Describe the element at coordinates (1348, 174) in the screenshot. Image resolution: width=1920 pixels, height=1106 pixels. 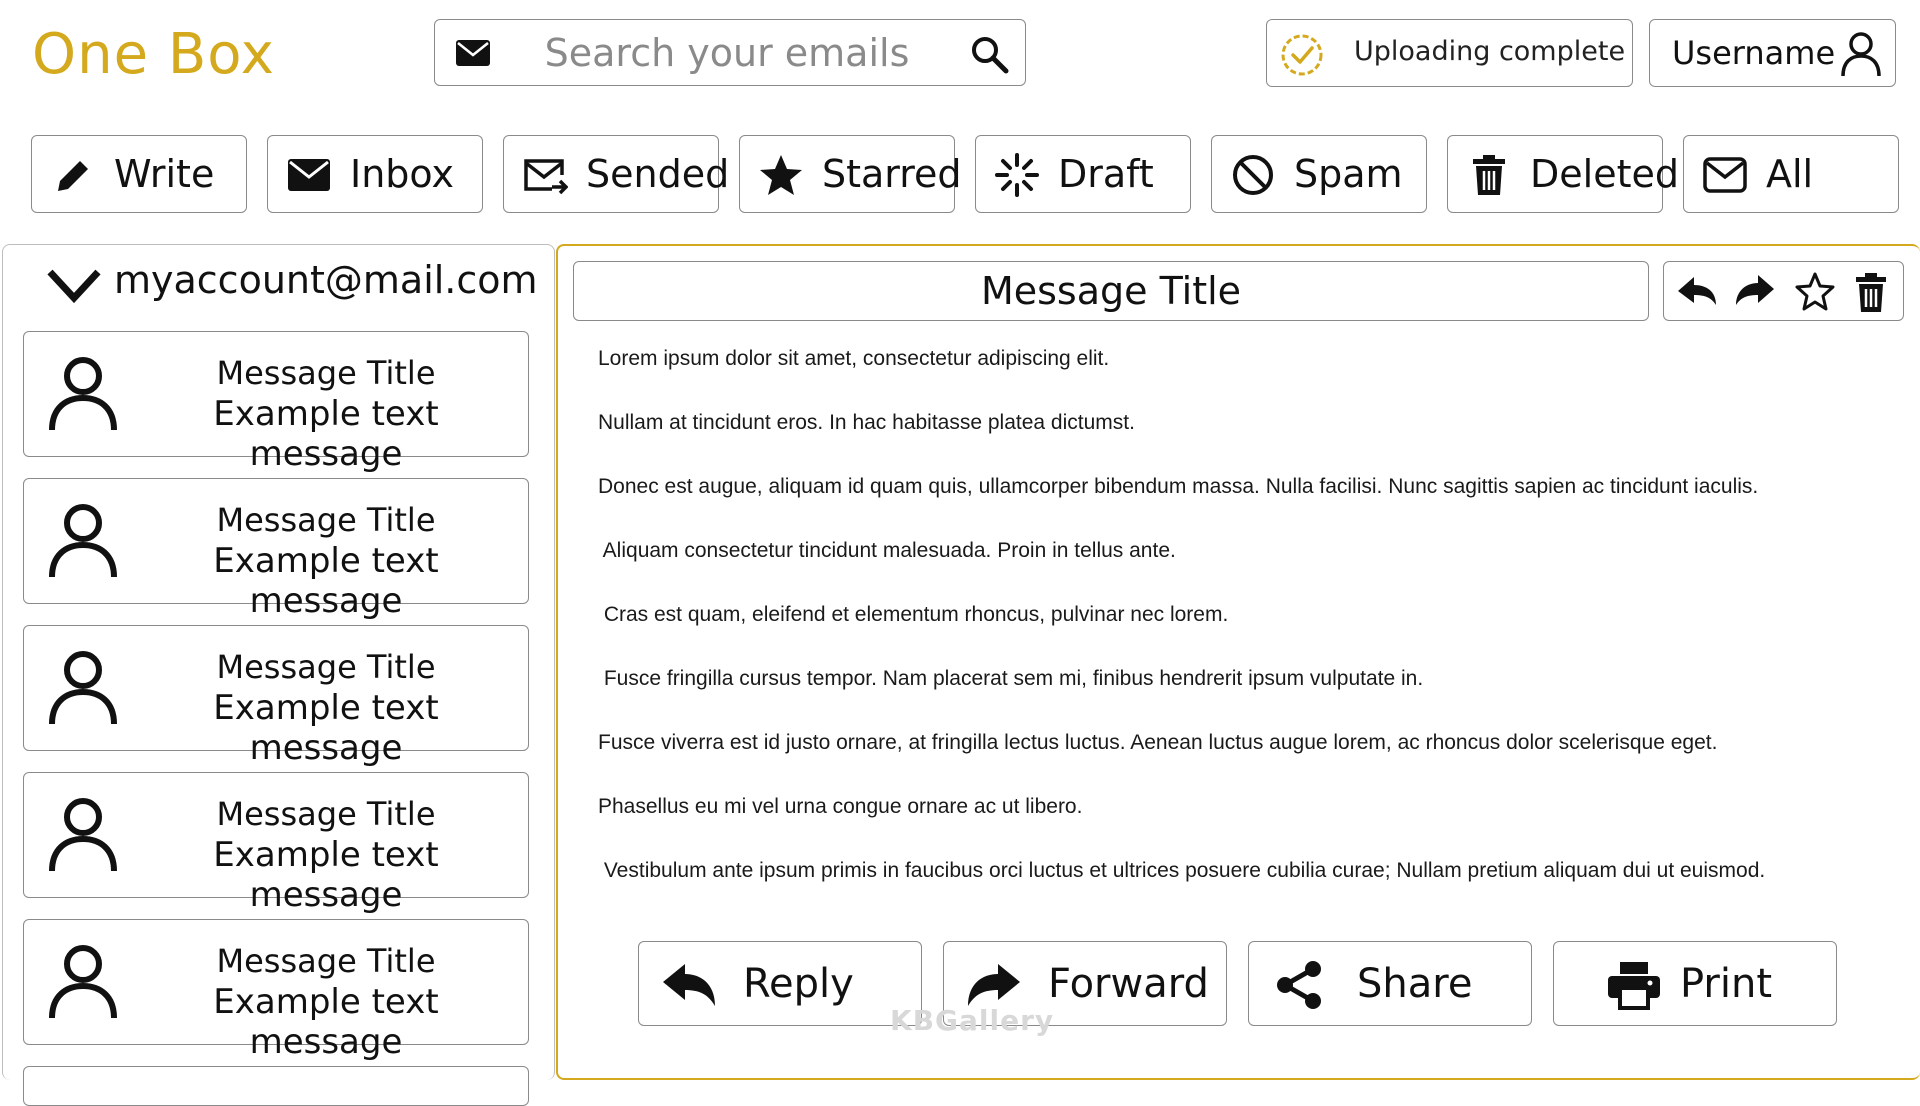
I see `nav-spam-label: Spam` at that location.